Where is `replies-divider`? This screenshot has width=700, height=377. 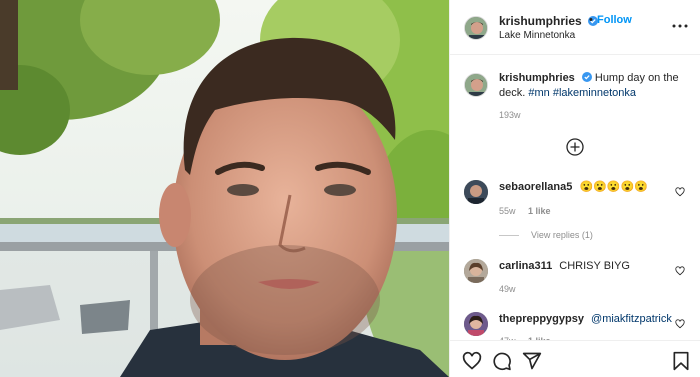 replies-divider is located at coordinates (509, 236).